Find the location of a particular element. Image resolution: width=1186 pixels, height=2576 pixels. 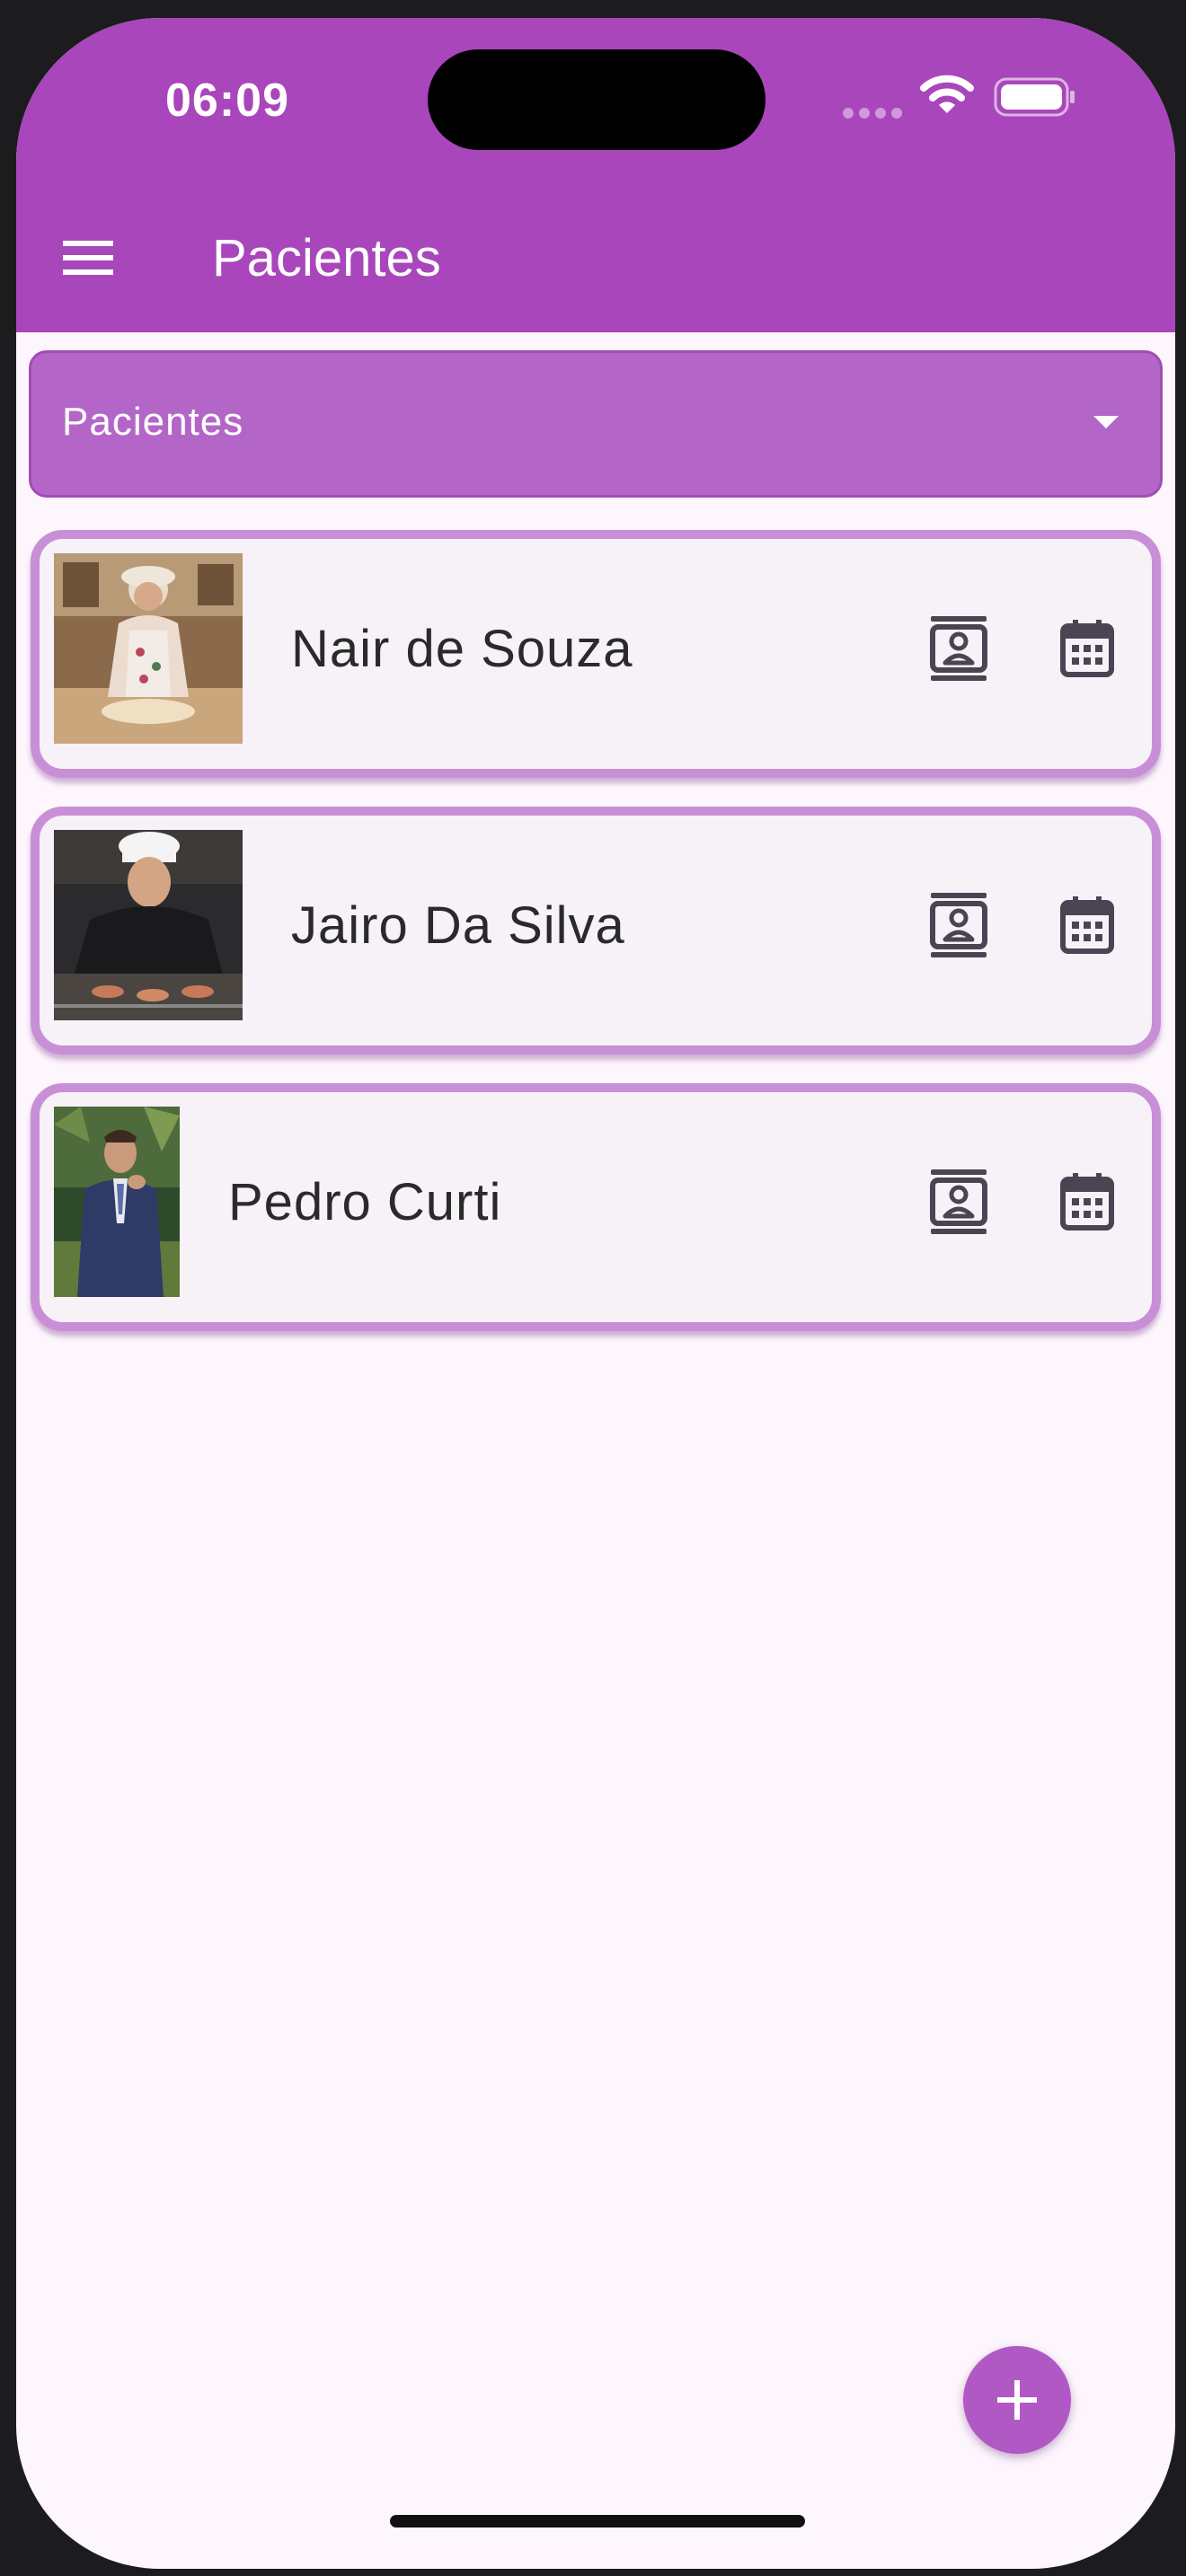

add-patient-button is located at coordinates (1017, 2400).